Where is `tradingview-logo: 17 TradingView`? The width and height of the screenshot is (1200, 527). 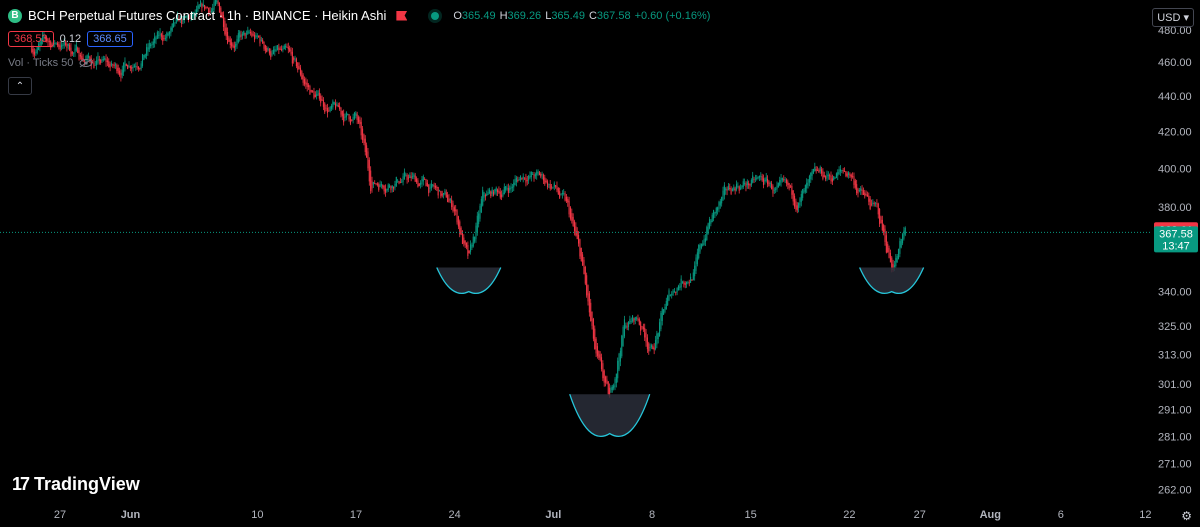
tradingview-logo: 17 TradingView is located at coordinates (76, 484).